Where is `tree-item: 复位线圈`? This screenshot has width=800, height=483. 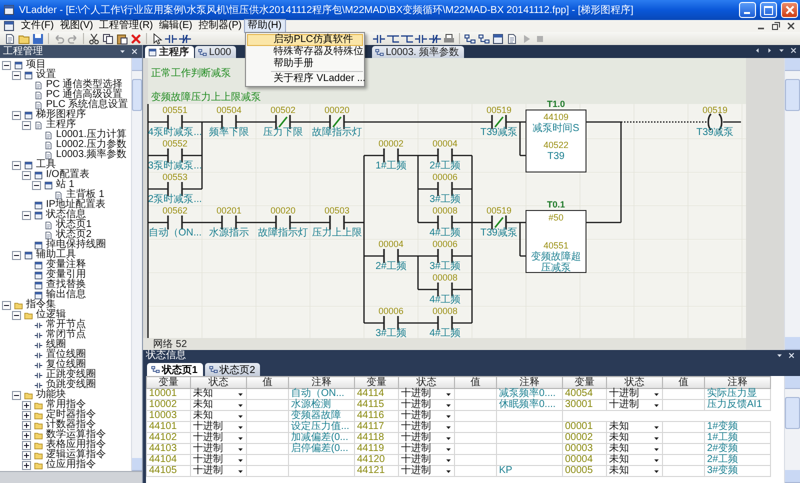 tree-item: 复位线圈 is located at coordinates (66, 365).